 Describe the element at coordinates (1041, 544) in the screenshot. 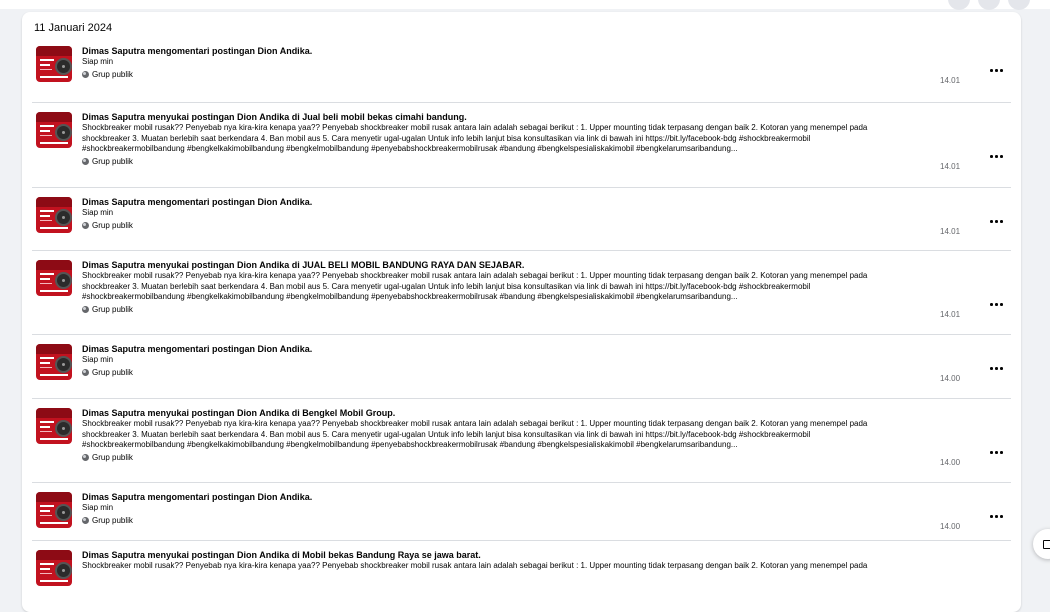

I see `side-action-button` at that location.